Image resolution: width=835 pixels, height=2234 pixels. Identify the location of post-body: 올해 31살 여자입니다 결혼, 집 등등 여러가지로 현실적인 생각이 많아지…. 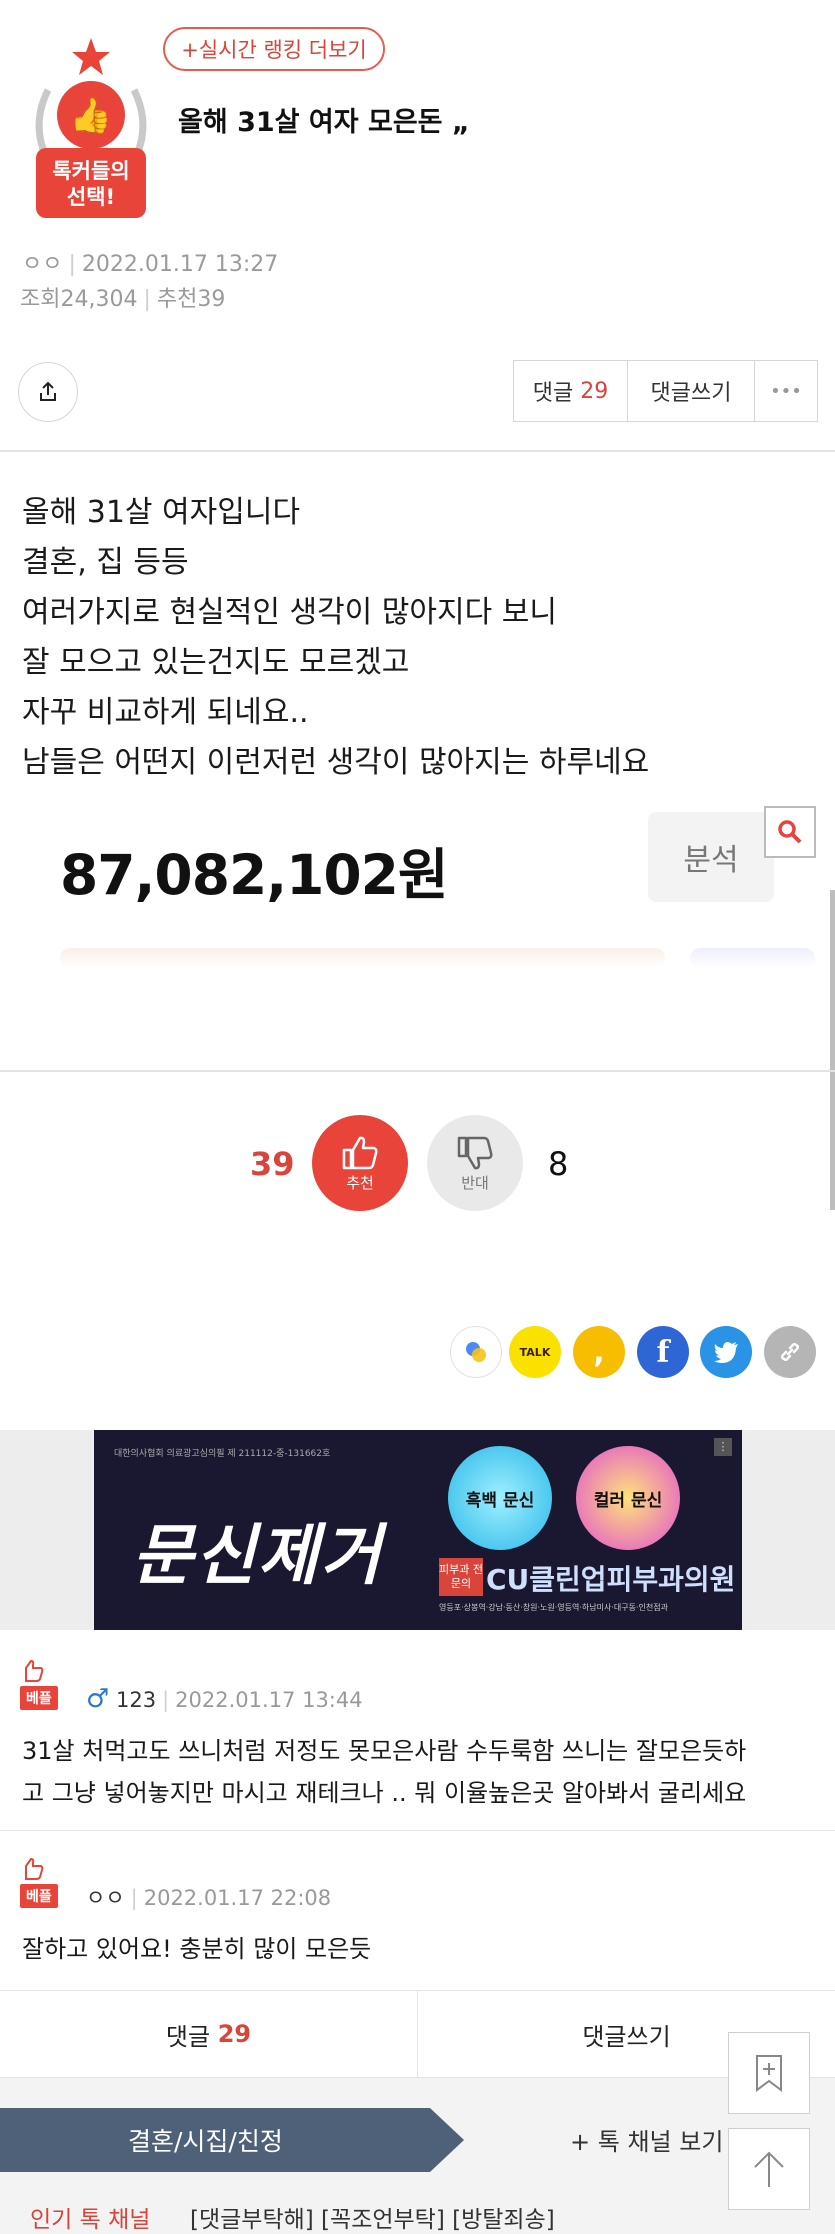
(335, 638).